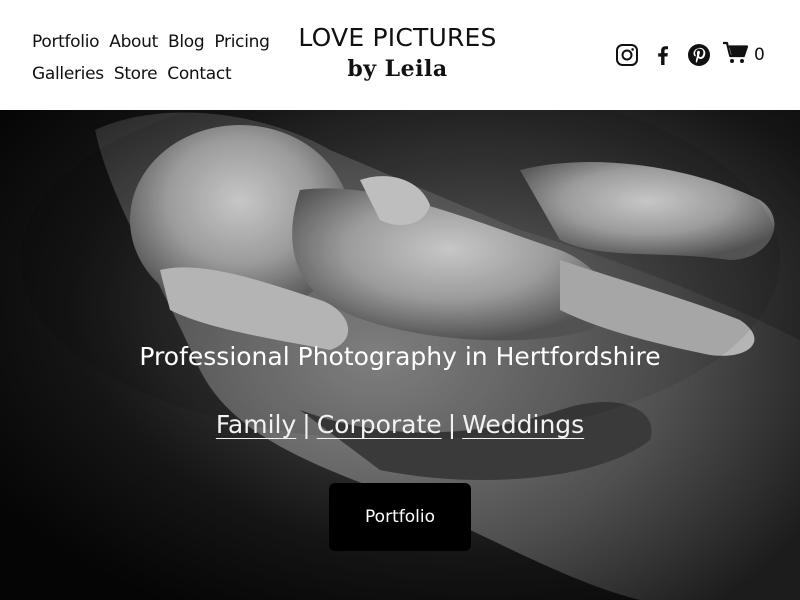  What do you see at coordinates (397, 37) in the screenshot?
I see `logo-title: LOVE PICTURES` at bounding box center [397, 37].